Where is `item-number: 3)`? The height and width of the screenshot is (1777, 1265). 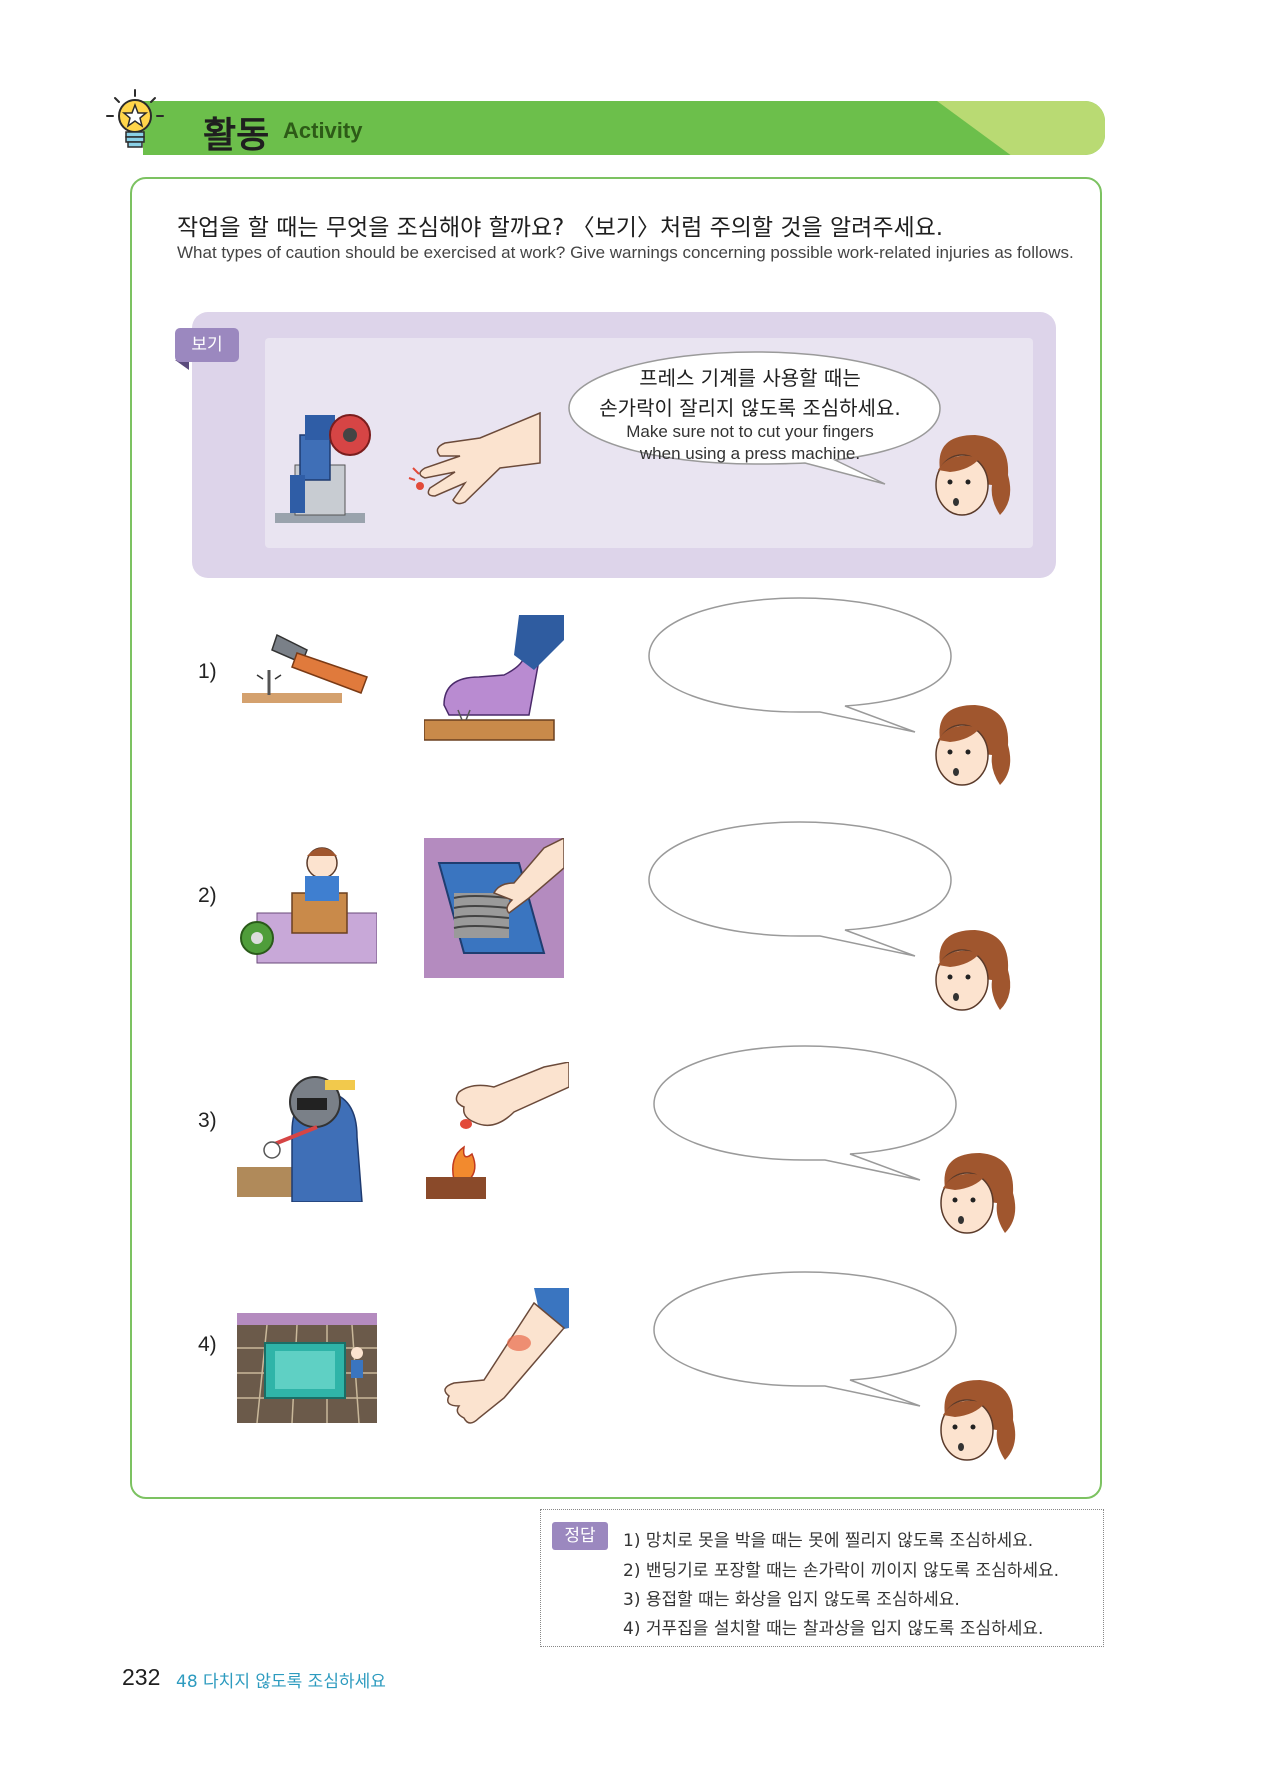 item-number: 3) is located at coordinates (207, 1120).